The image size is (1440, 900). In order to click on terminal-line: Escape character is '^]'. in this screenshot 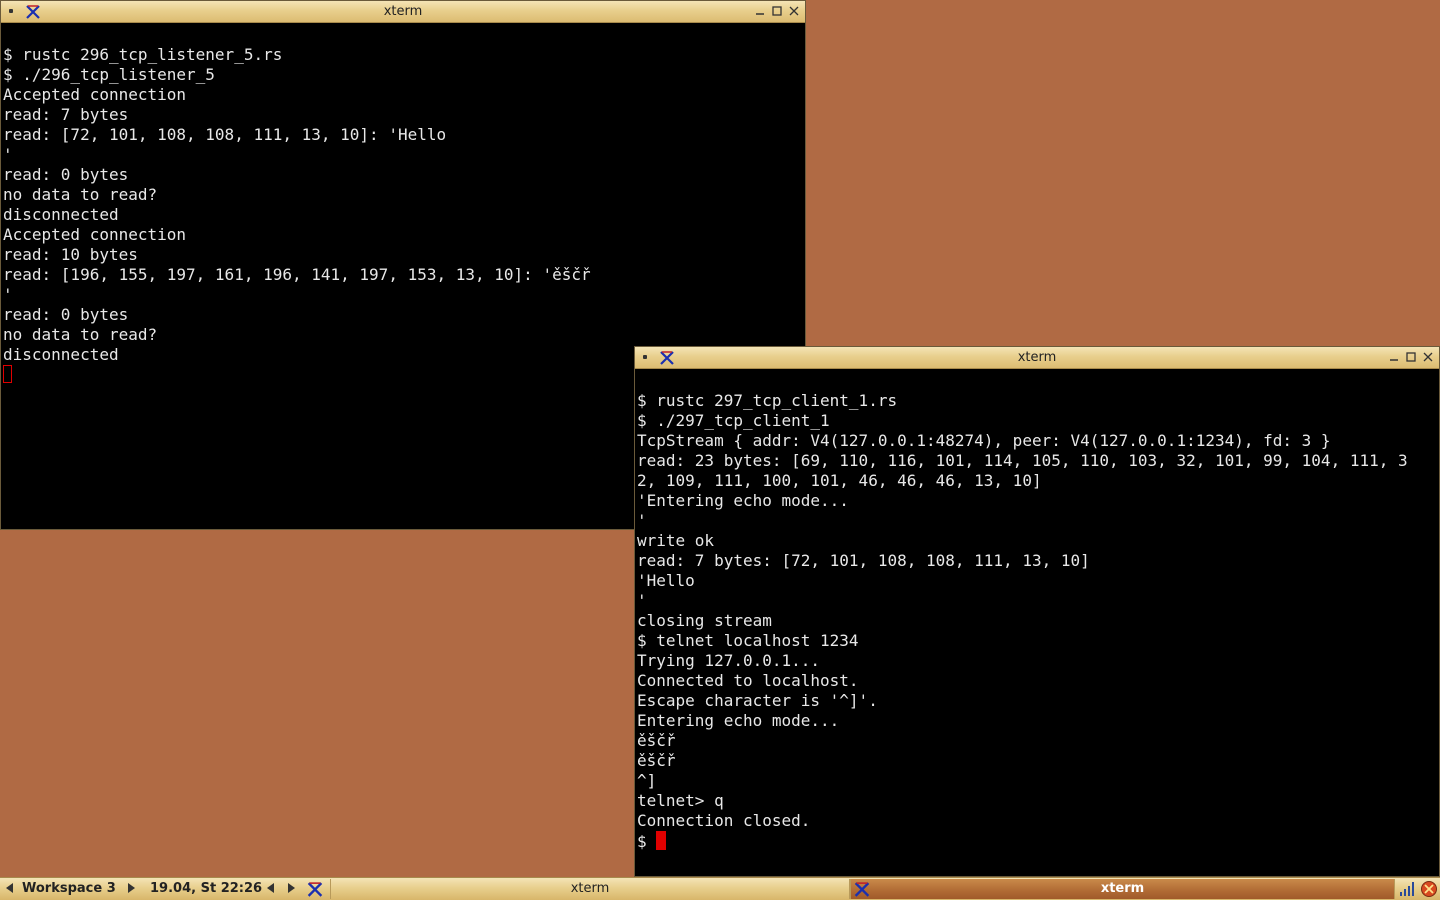, I will do `click(757, 700)`.